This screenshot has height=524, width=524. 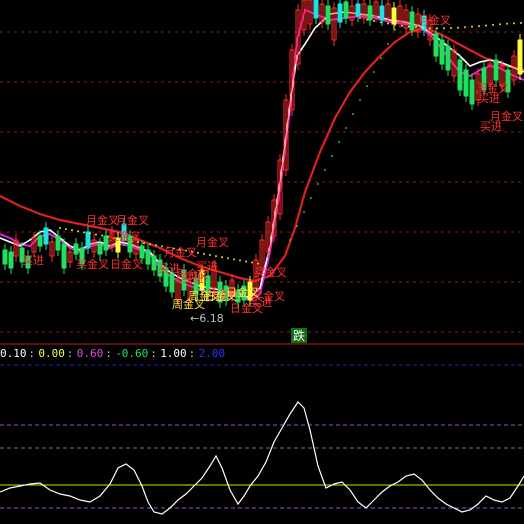 I want to click on indicator-value: -0.60, so click(x=131, y=353).